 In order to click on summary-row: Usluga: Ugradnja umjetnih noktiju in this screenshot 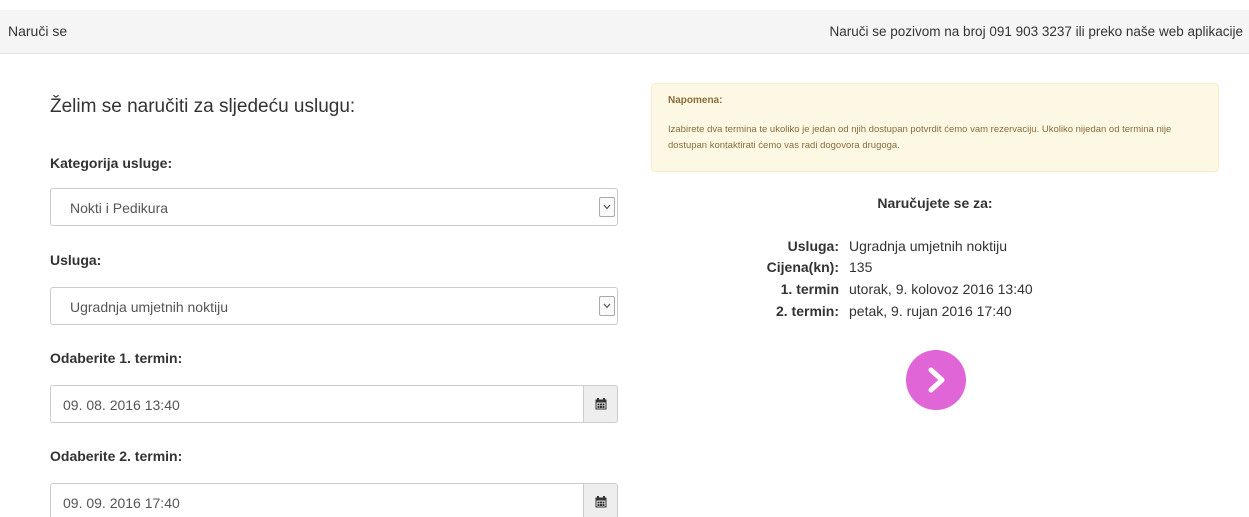, I will do `click(935, 248)`.